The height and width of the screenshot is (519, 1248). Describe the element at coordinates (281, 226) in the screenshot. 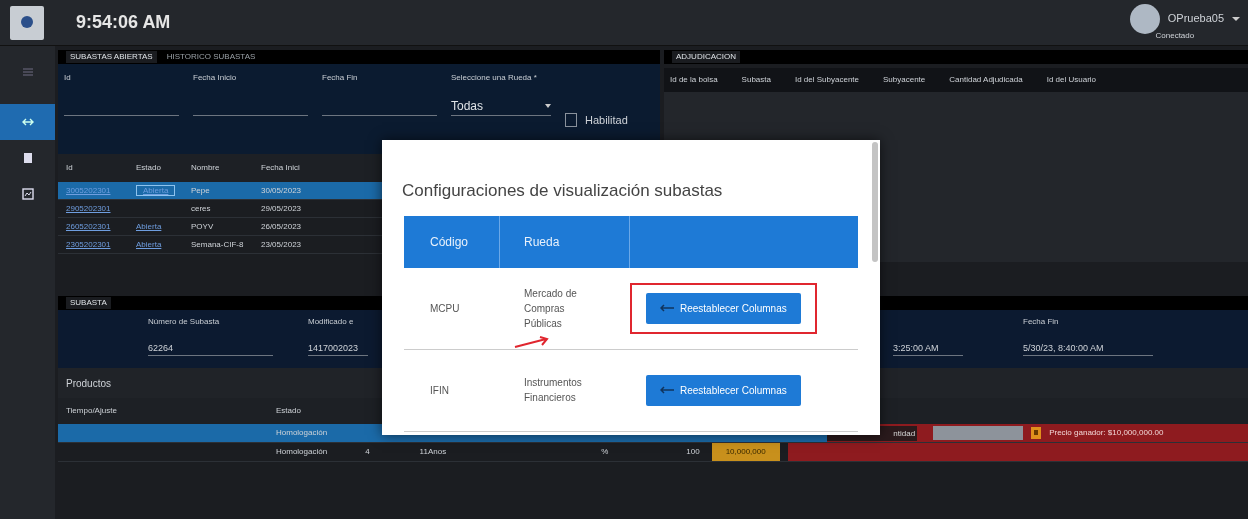

I see `table-cell: 26/05/2023` at that location.